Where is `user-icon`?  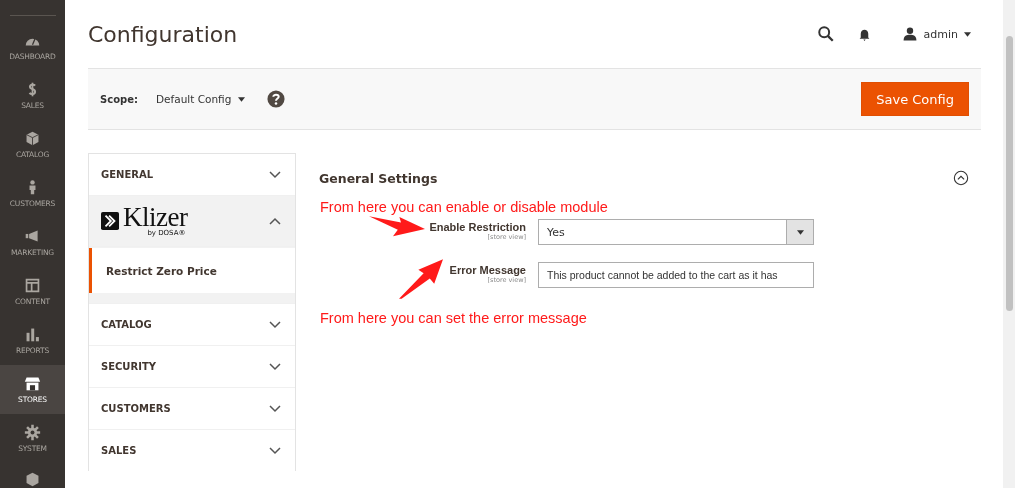 user-icon is located at coordinates (909, 34).